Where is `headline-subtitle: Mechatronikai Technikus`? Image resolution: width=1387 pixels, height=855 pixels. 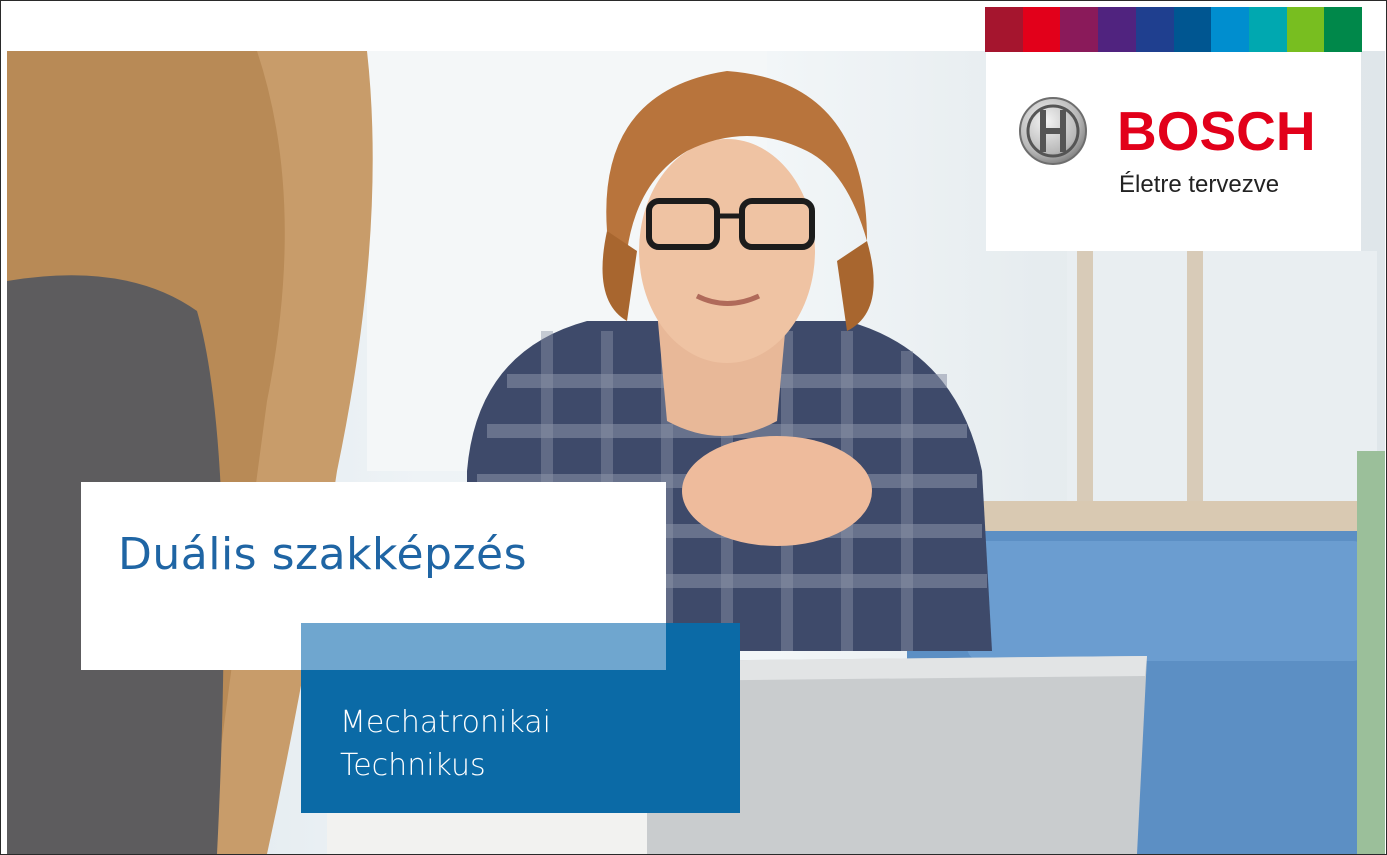 headline-subtitle: Mechatronikai Technikus is located at coordinates (445, 744).